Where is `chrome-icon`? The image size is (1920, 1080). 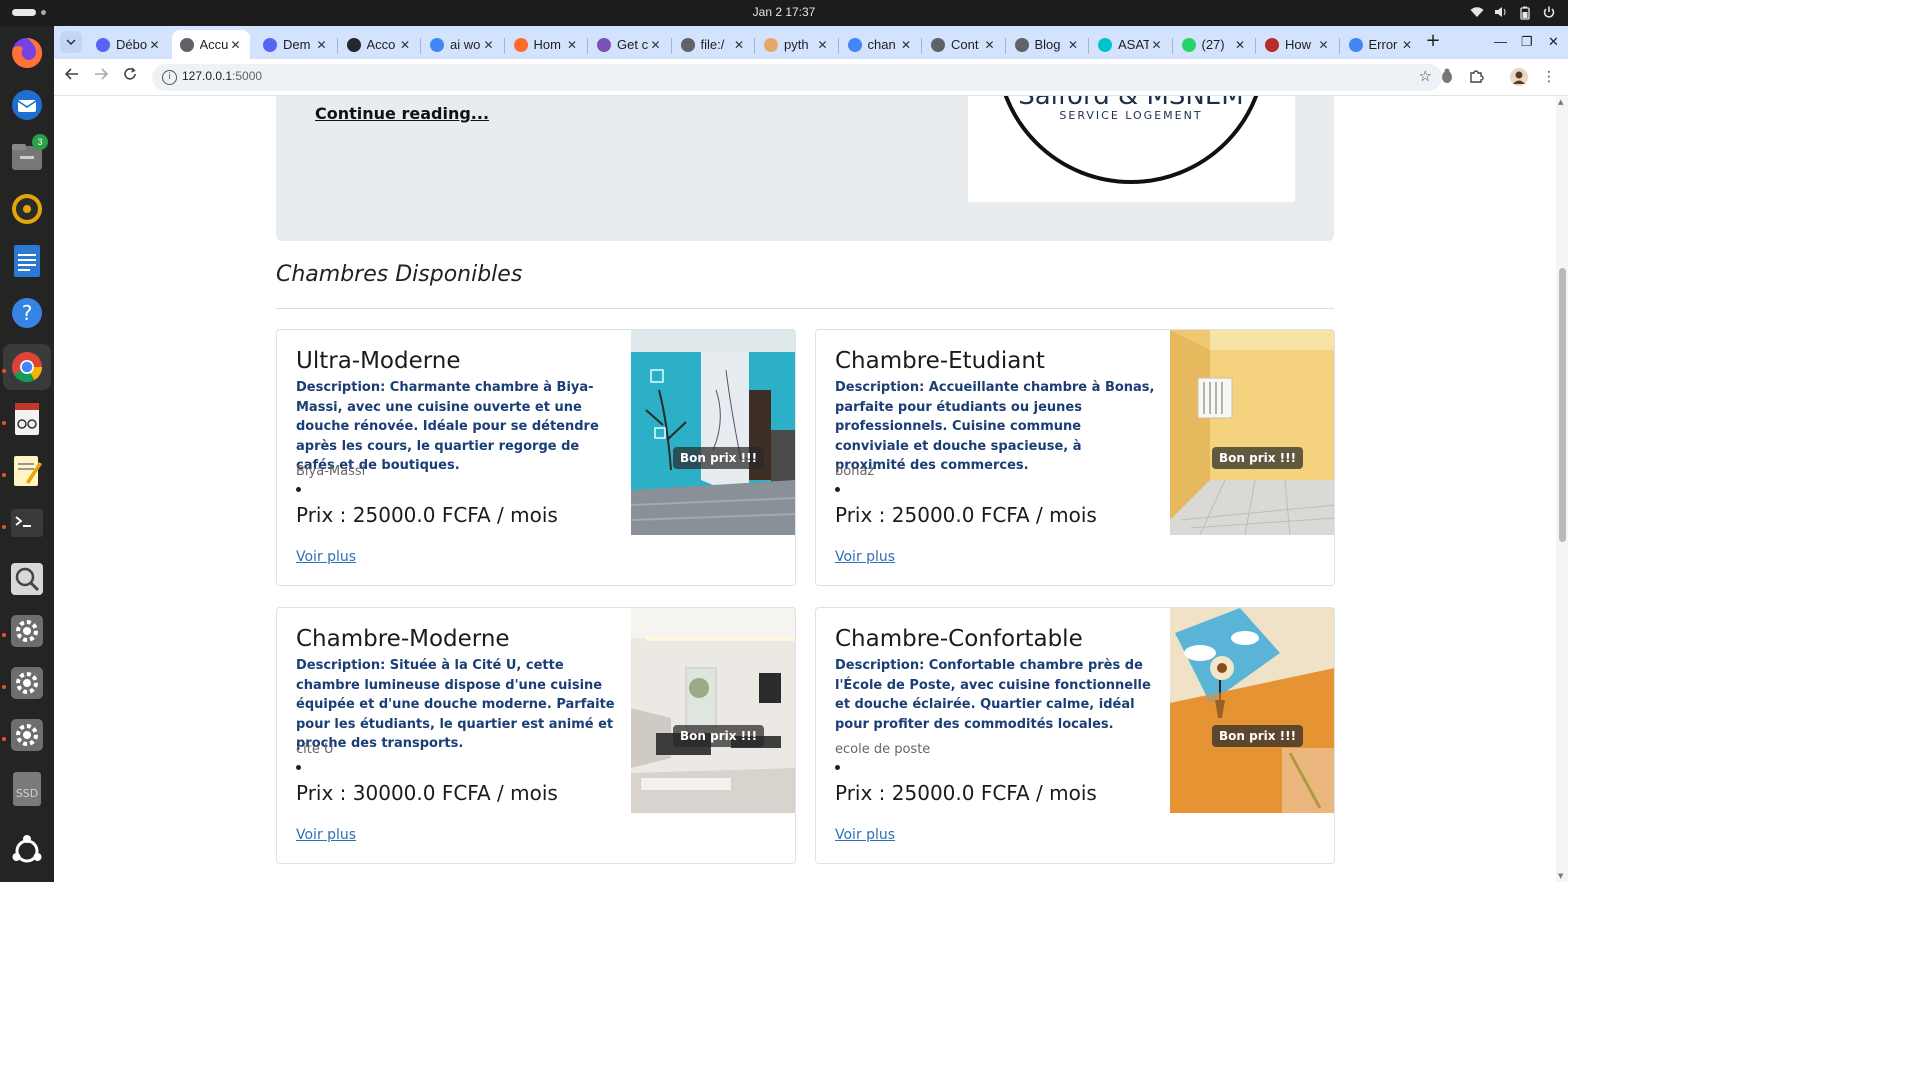 chrome-icon is located at coordinates (27, 367).